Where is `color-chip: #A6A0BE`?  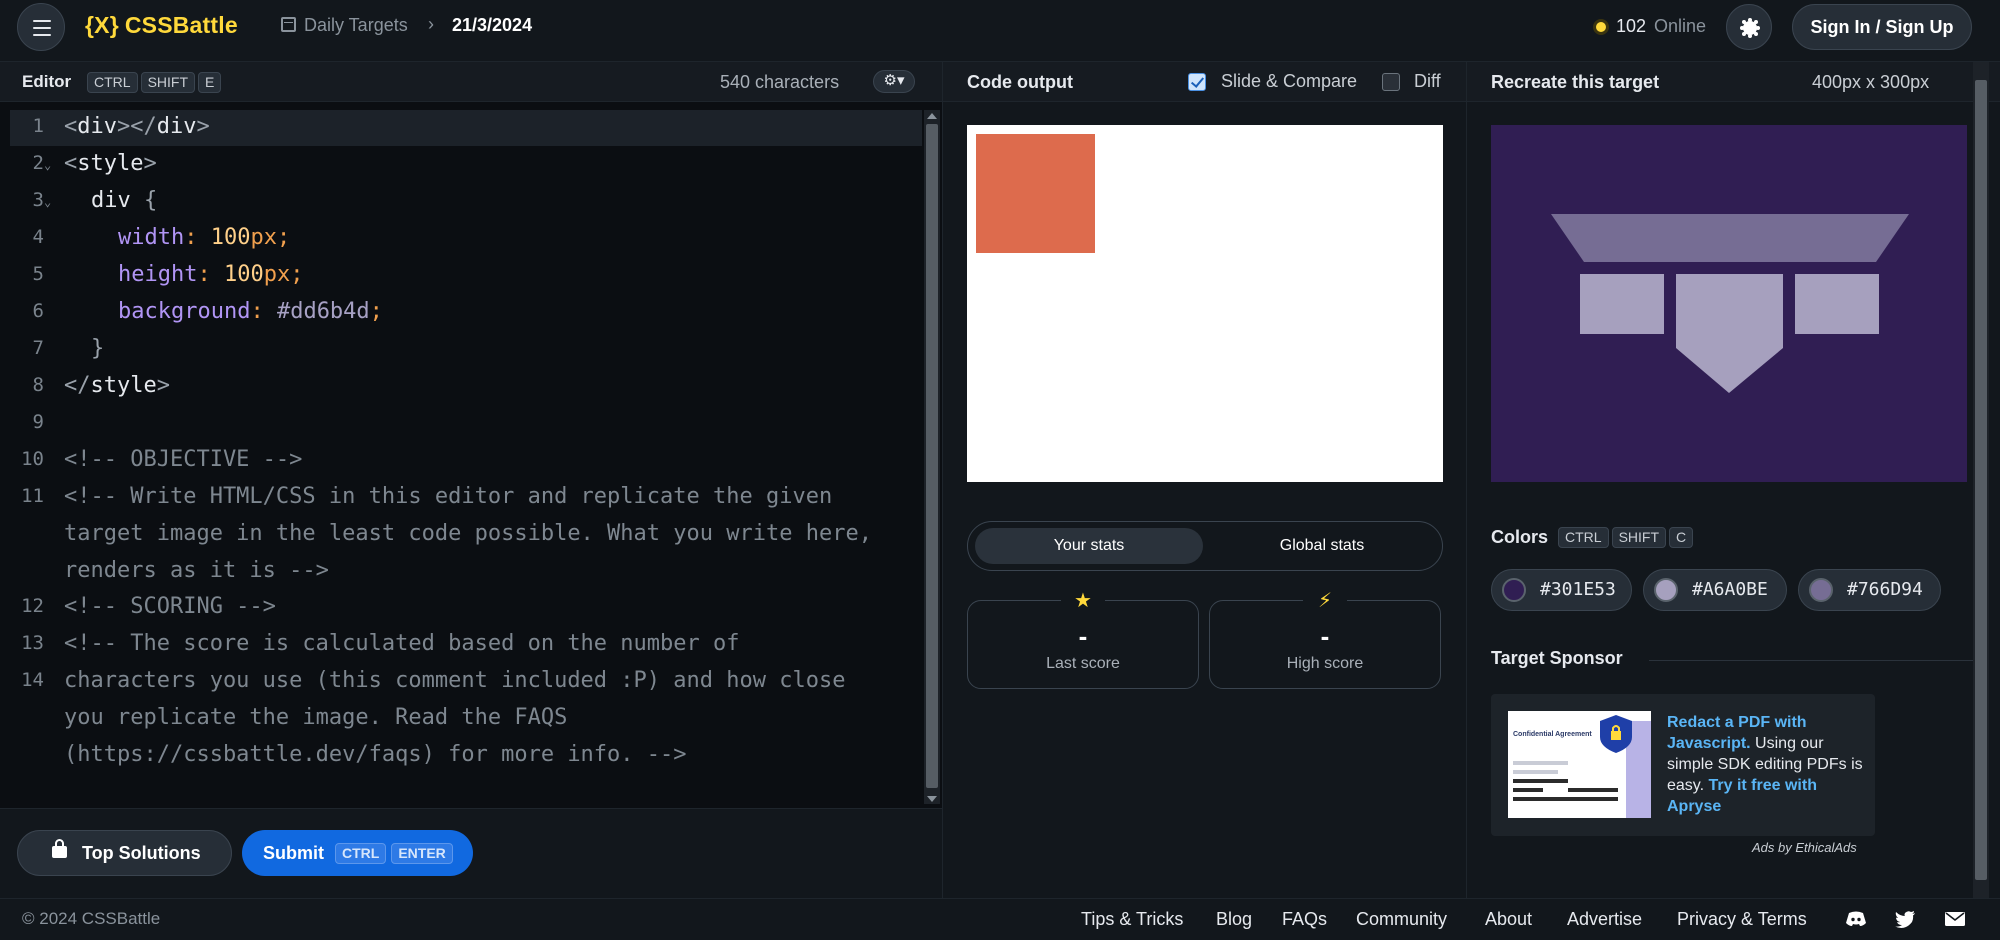
color-chip: #A6A0BE is located at coordinates (1715, 590).